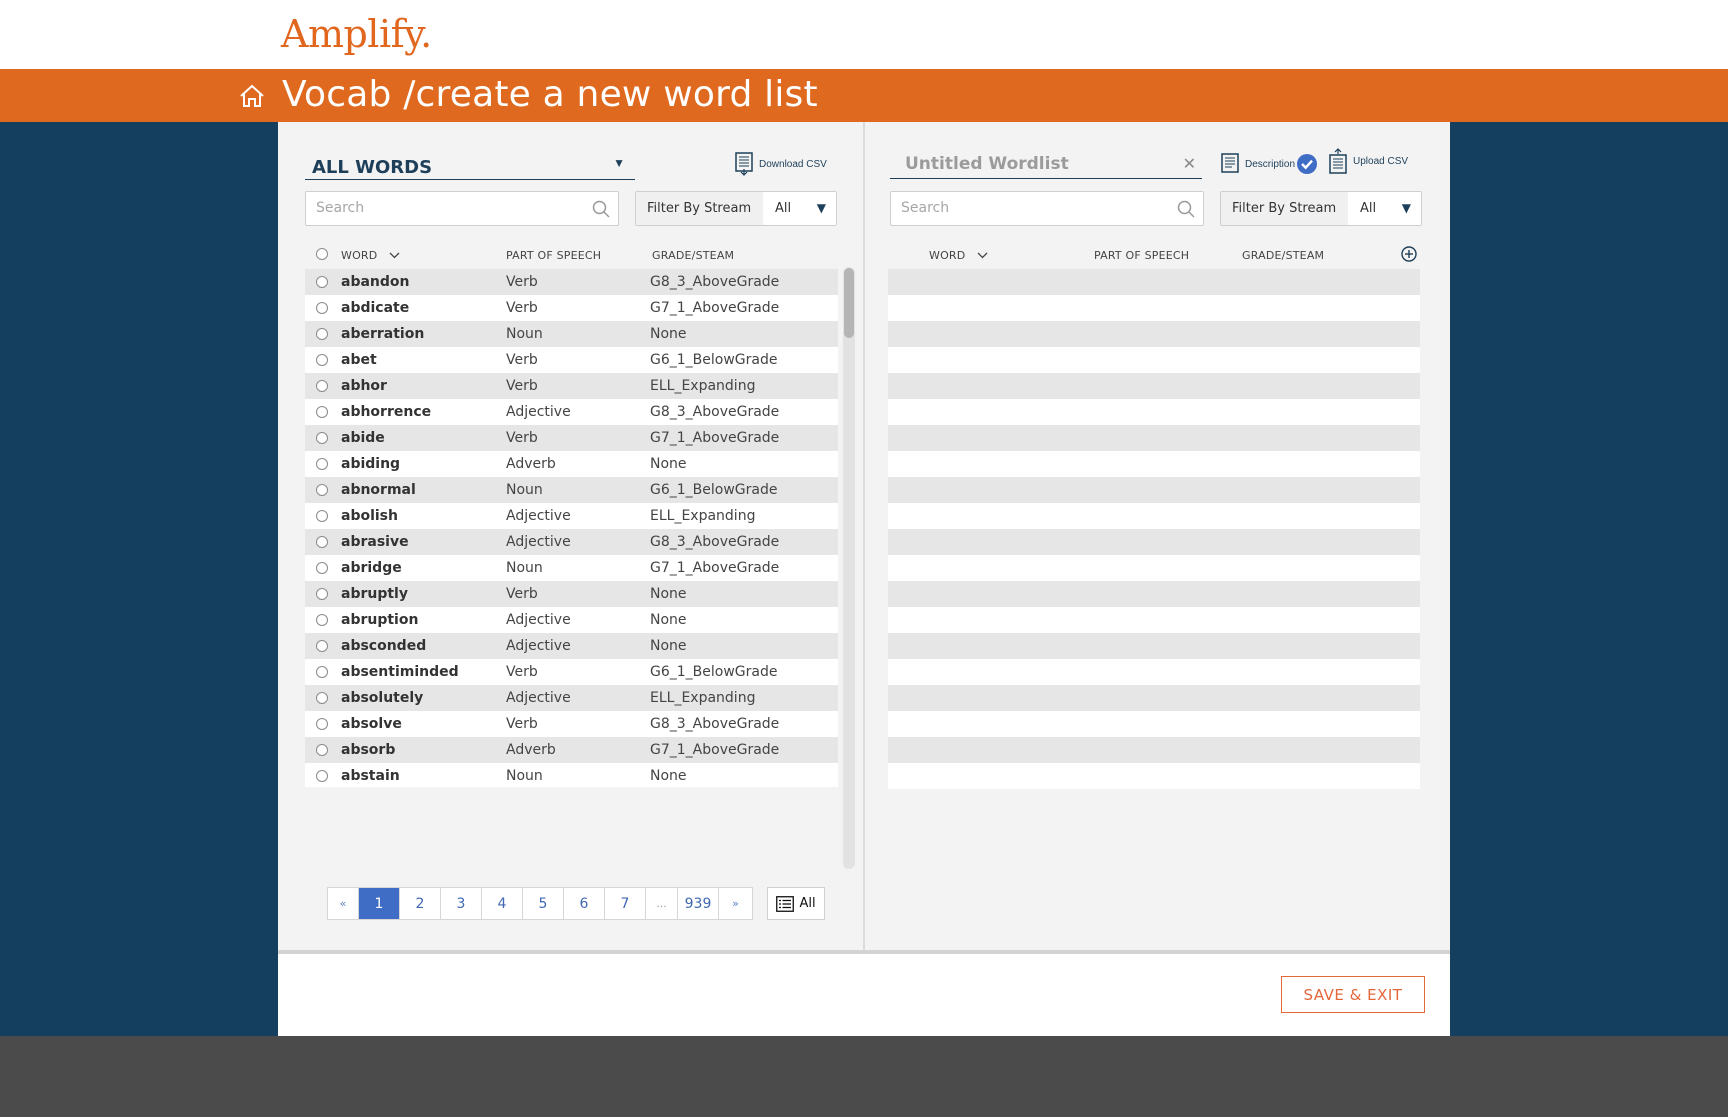 The image size is (1728, 1117). What do you see at coordinates (796, 903) in the screenshot?
I see `show-all-button: All` at bounding box center [796, 903].